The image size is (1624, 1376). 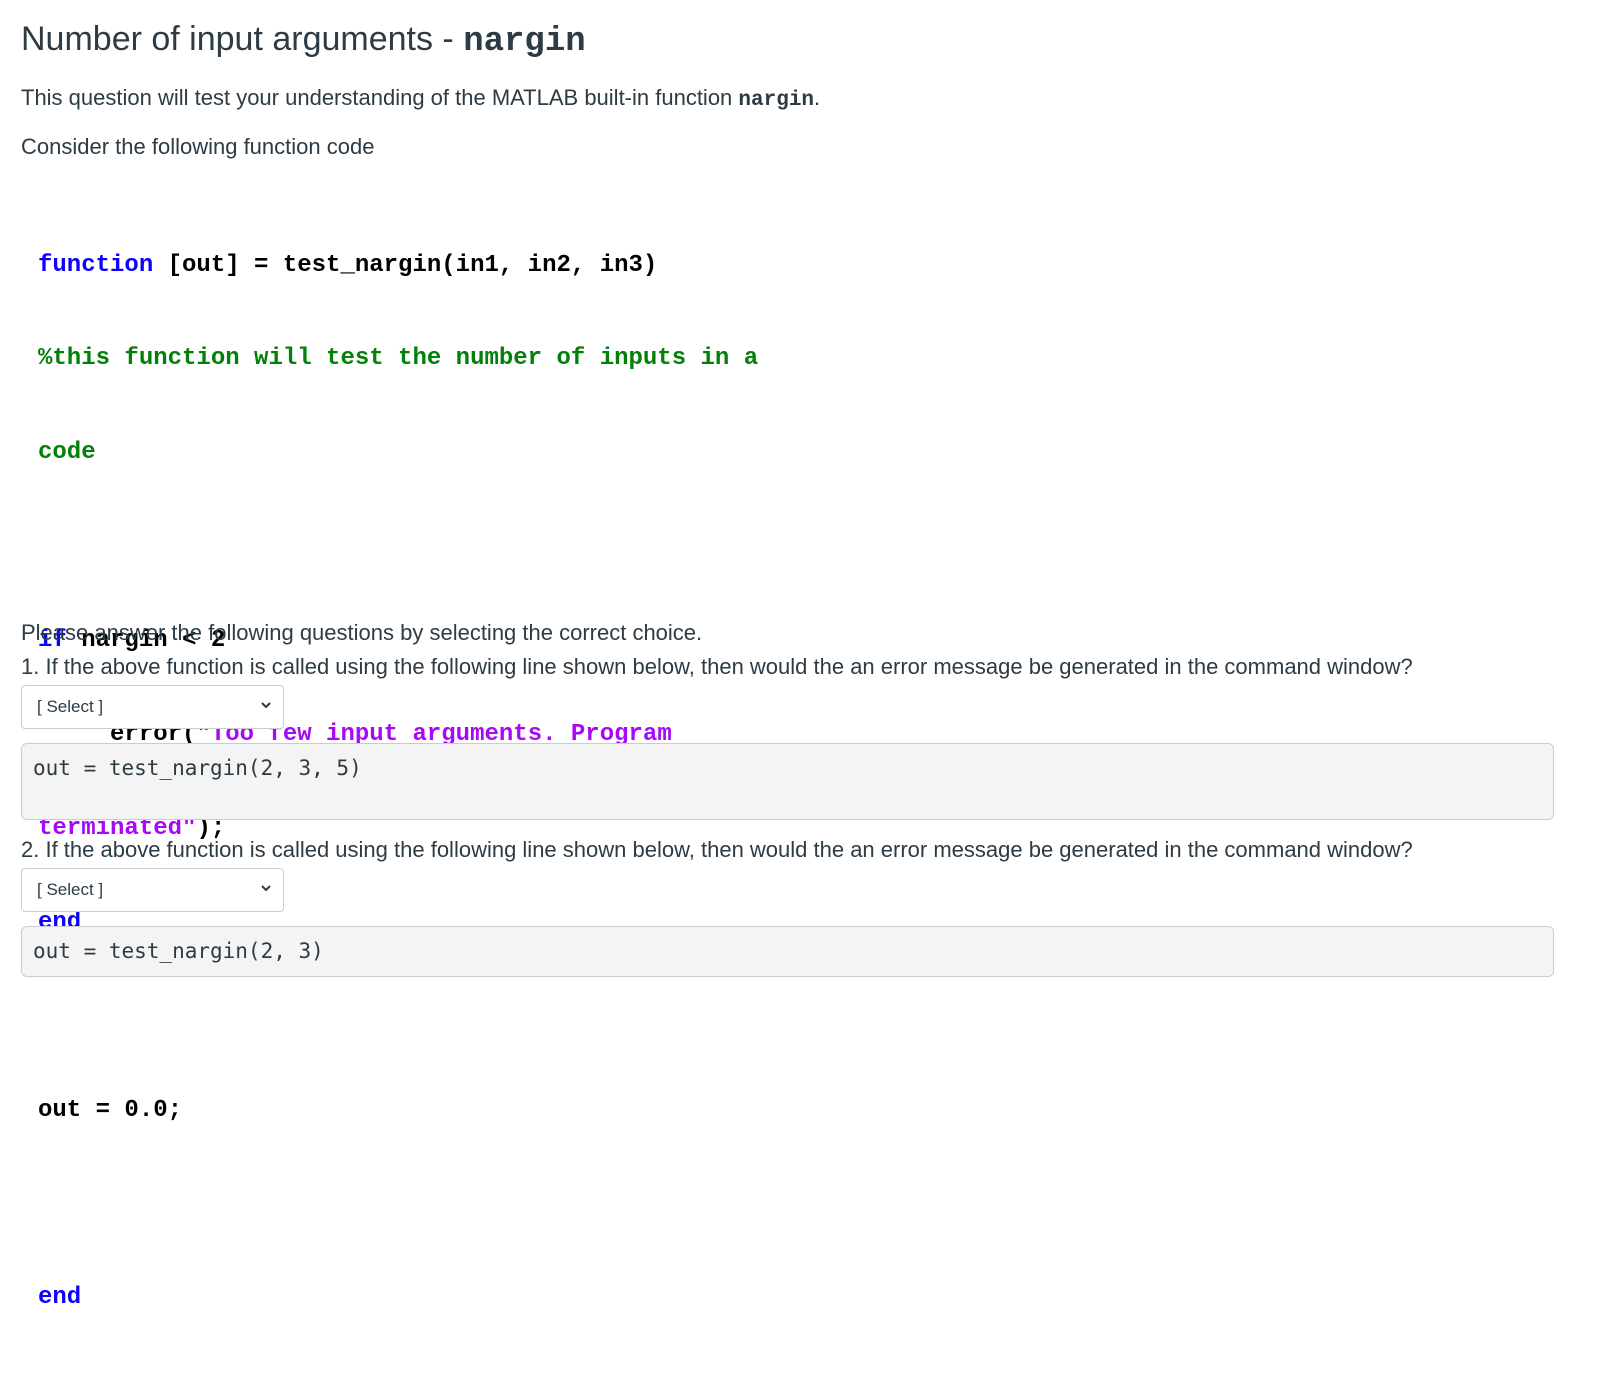 I want to click on keyword: function, so click(x=96, y=265).